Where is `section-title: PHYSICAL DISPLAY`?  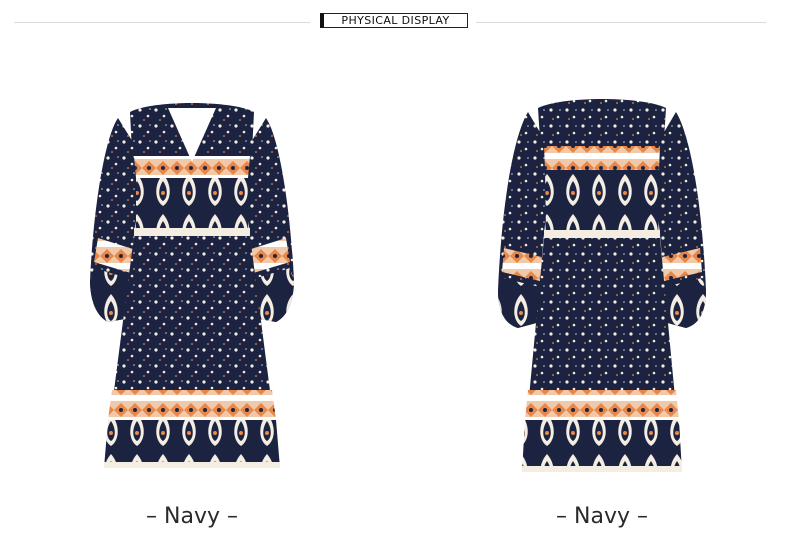
section-title: PHYSICAL DISPLAY is located at coordinates (394, 20).